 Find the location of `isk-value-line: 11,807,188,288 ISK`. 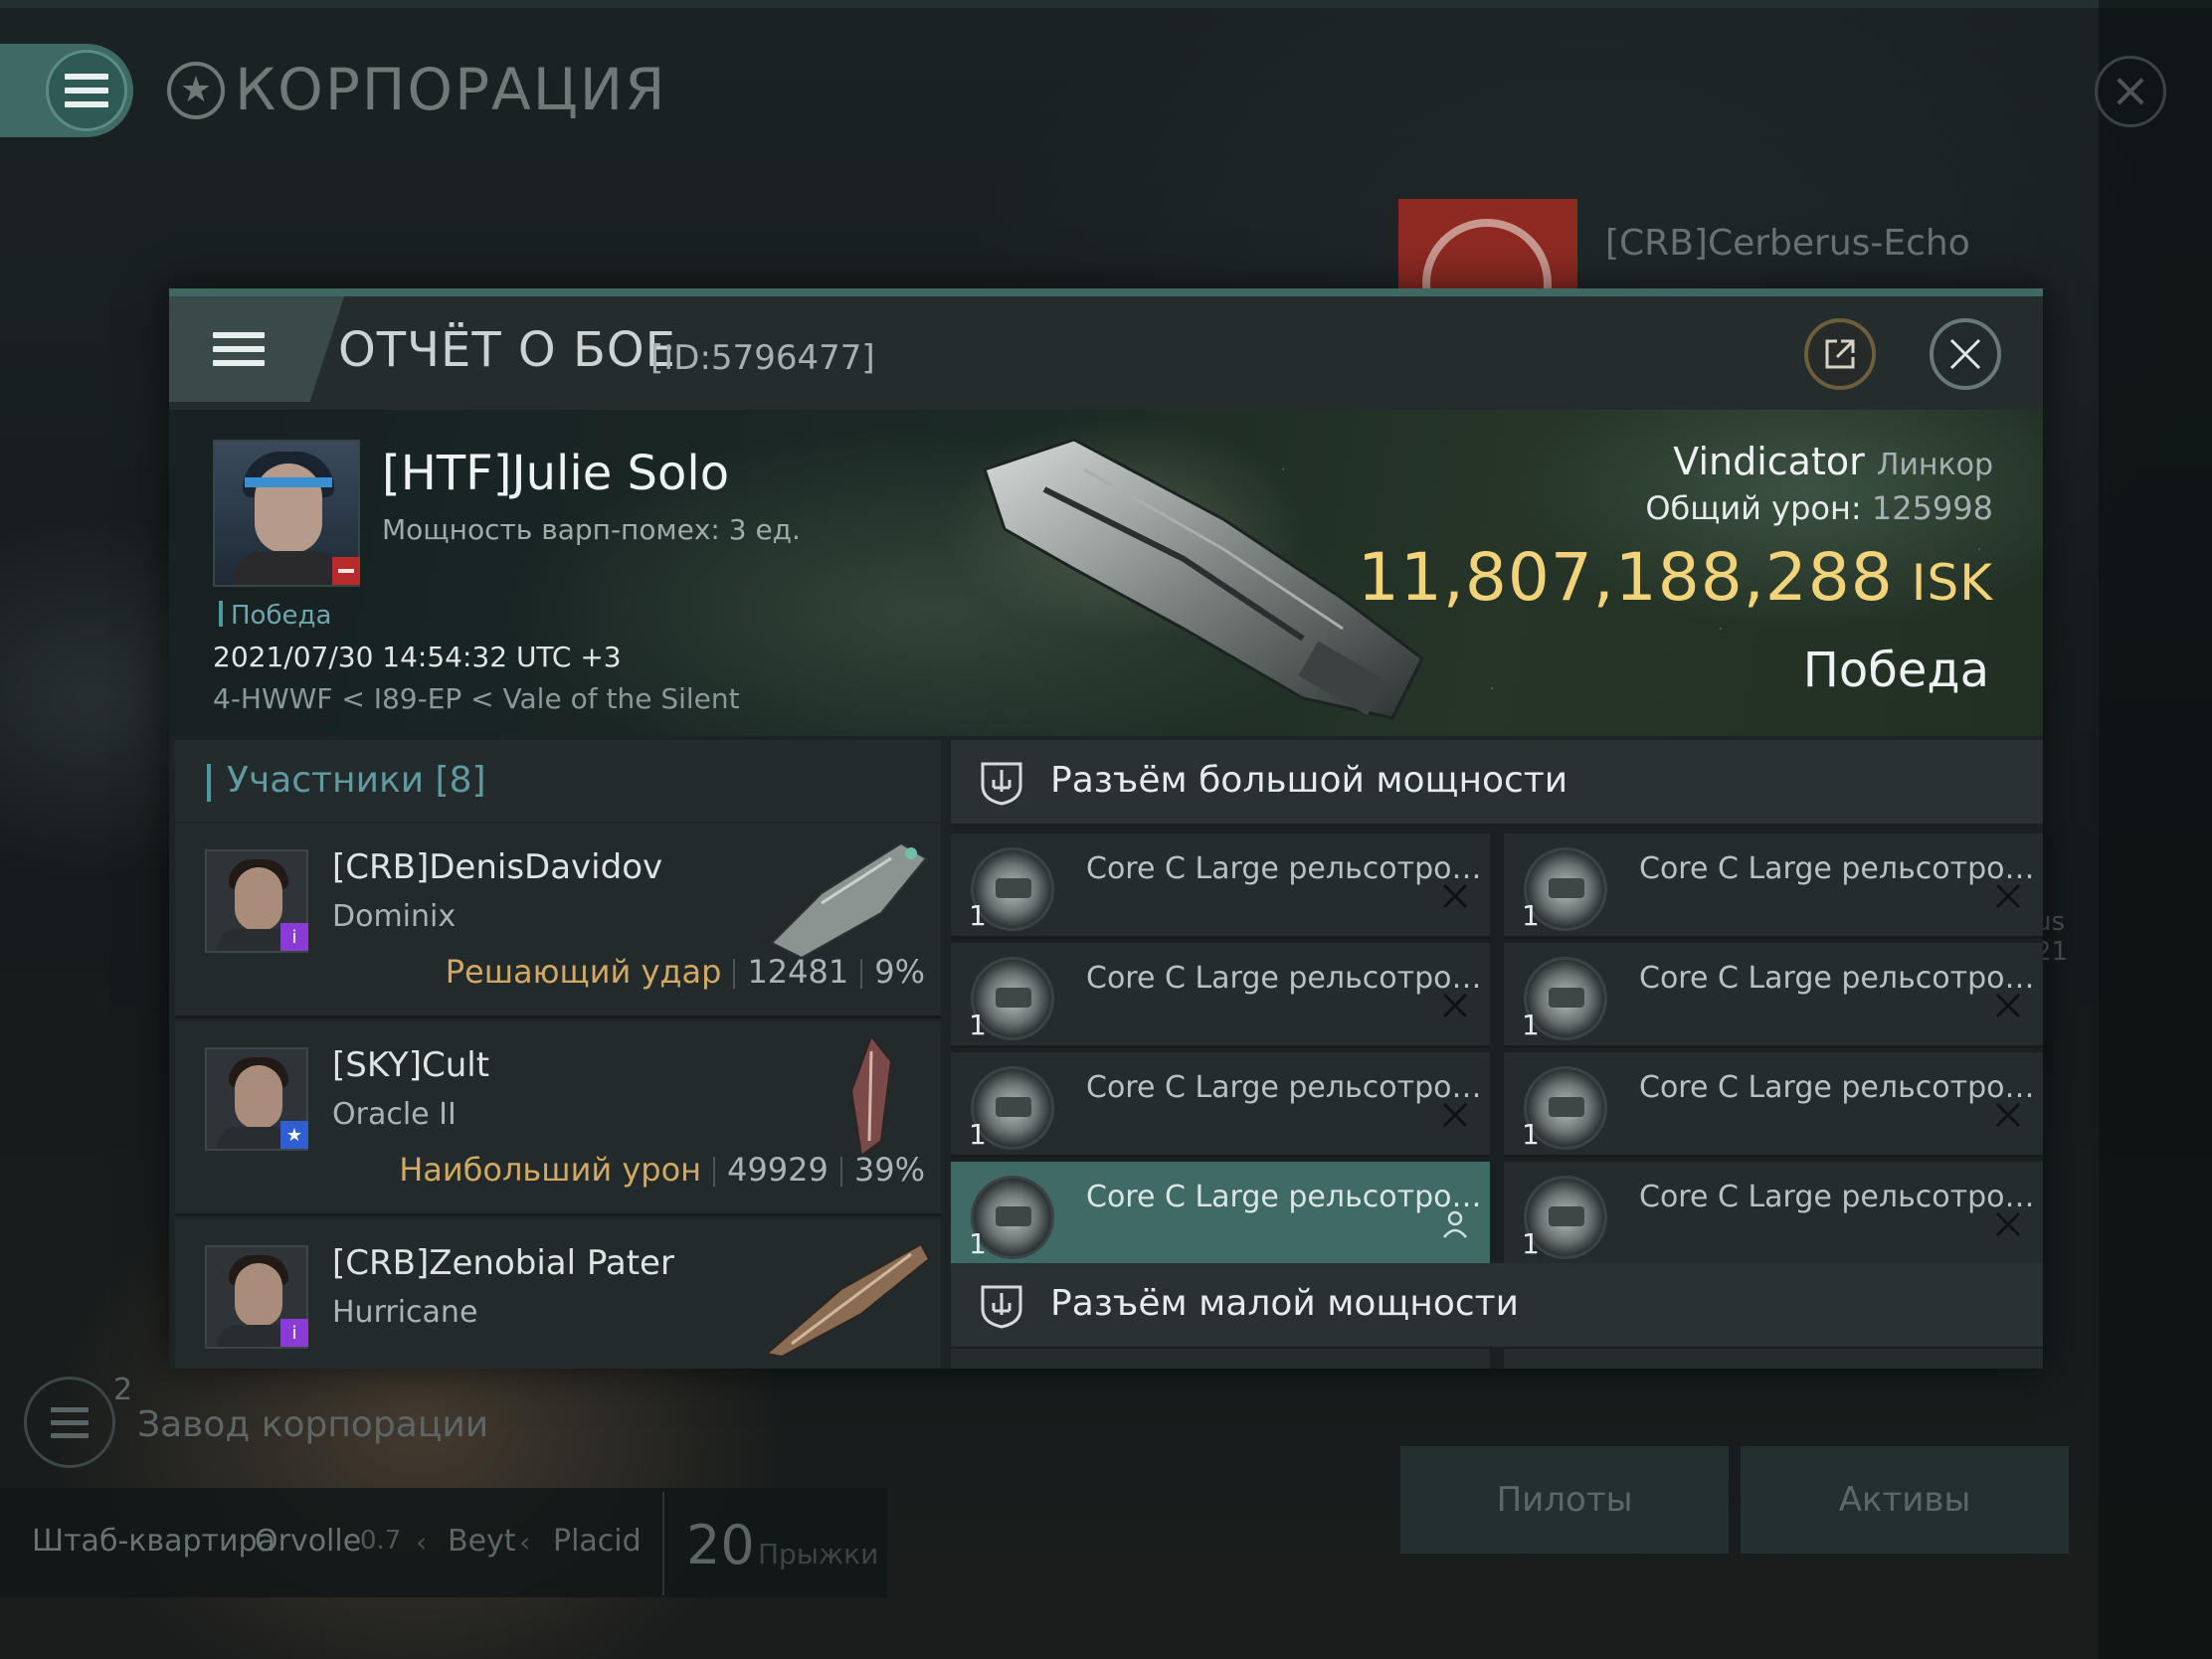

isk-value-line: 11,807,188,288 ISK is located at coordinates (1675, 577).